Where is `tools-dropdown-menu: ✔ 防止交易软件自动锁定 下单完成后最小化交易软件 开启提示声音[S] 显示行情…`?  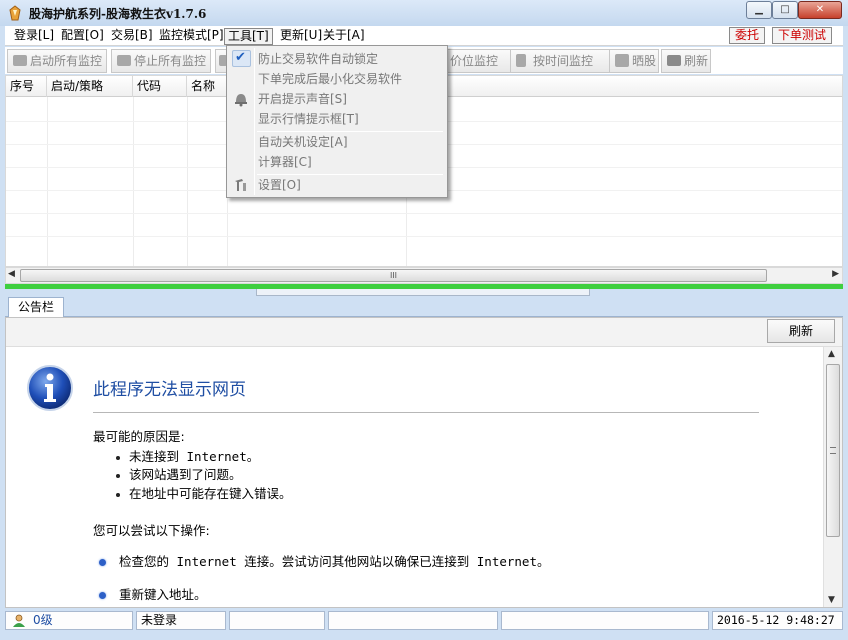
tools-dropdown-menu: ✔ 防止交易软件自动锁定 下单完成后最小化交易软件 开启提示声音[S] 显示行情… is located at coordinates (337, 121).